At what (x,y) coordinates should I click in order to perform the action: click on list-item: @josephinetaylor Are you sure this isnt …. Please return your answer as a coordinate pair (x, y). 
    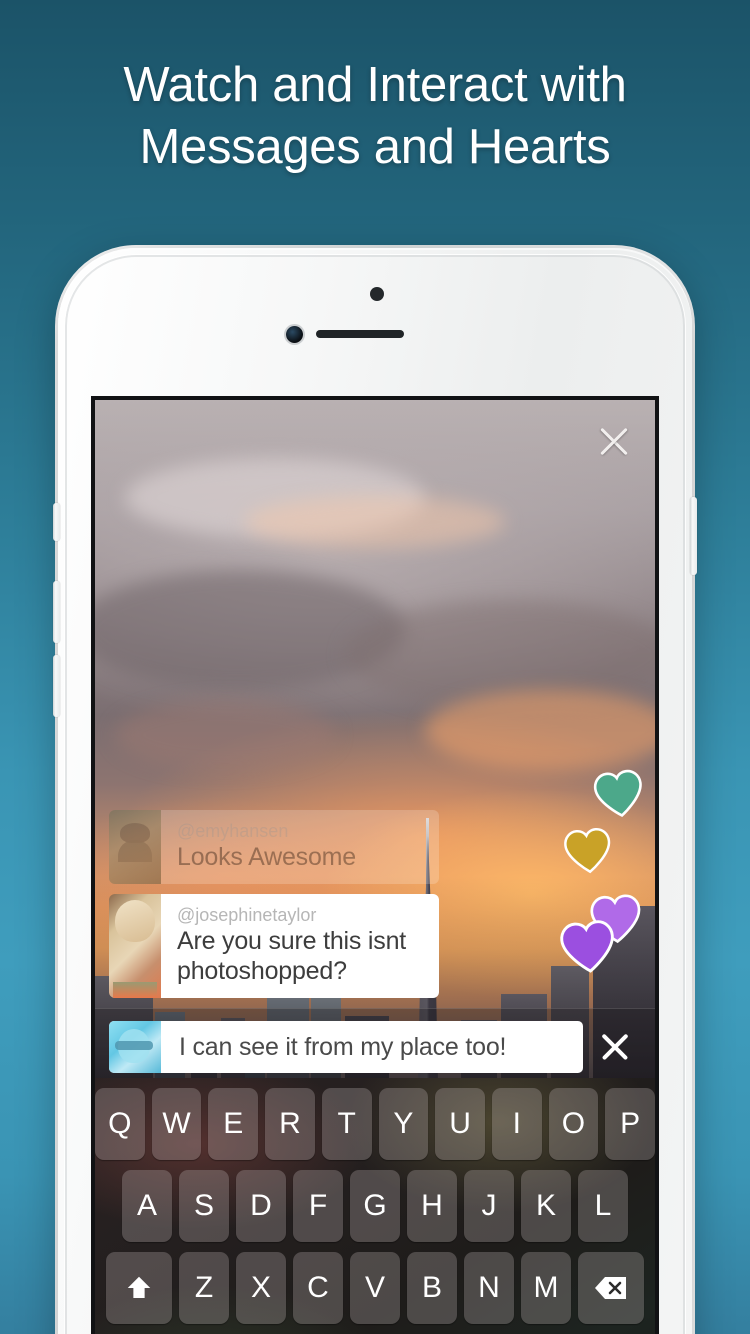
    Looking at the image, I should click on (274, 946).